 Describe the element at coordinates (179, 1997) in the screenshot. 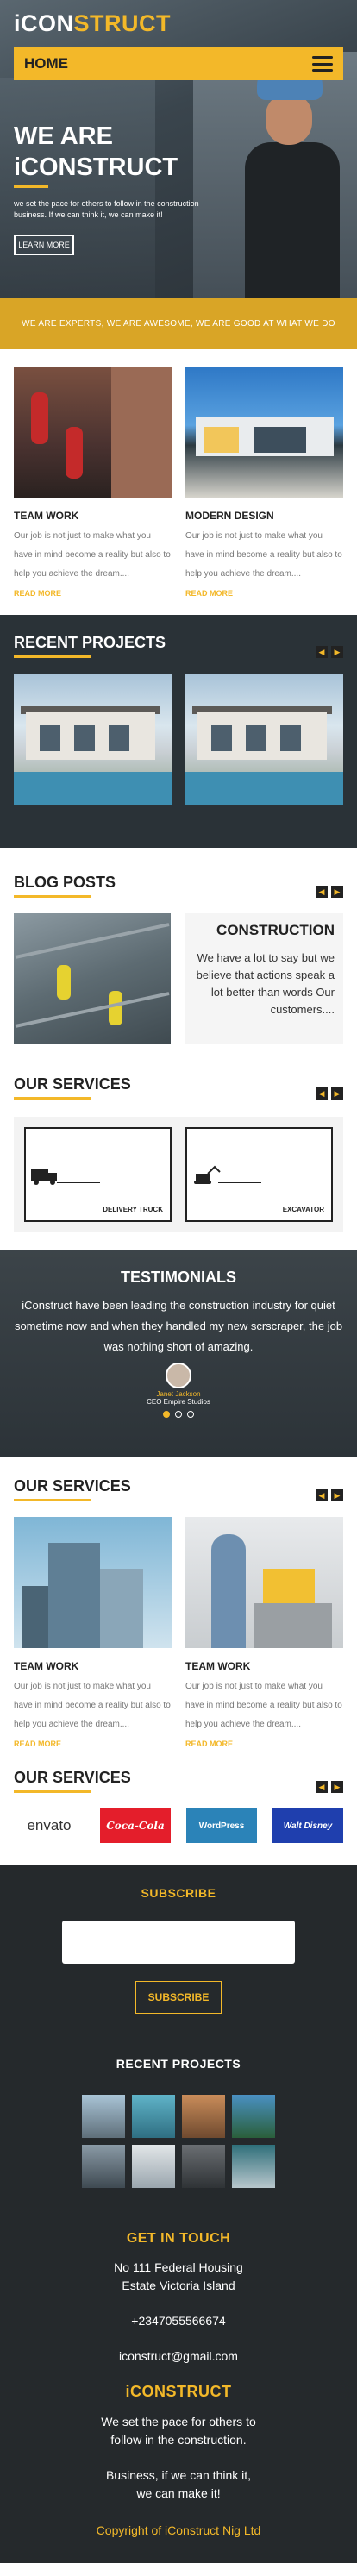

I see `subscribe-button: SUBSCRIBE` at that location.